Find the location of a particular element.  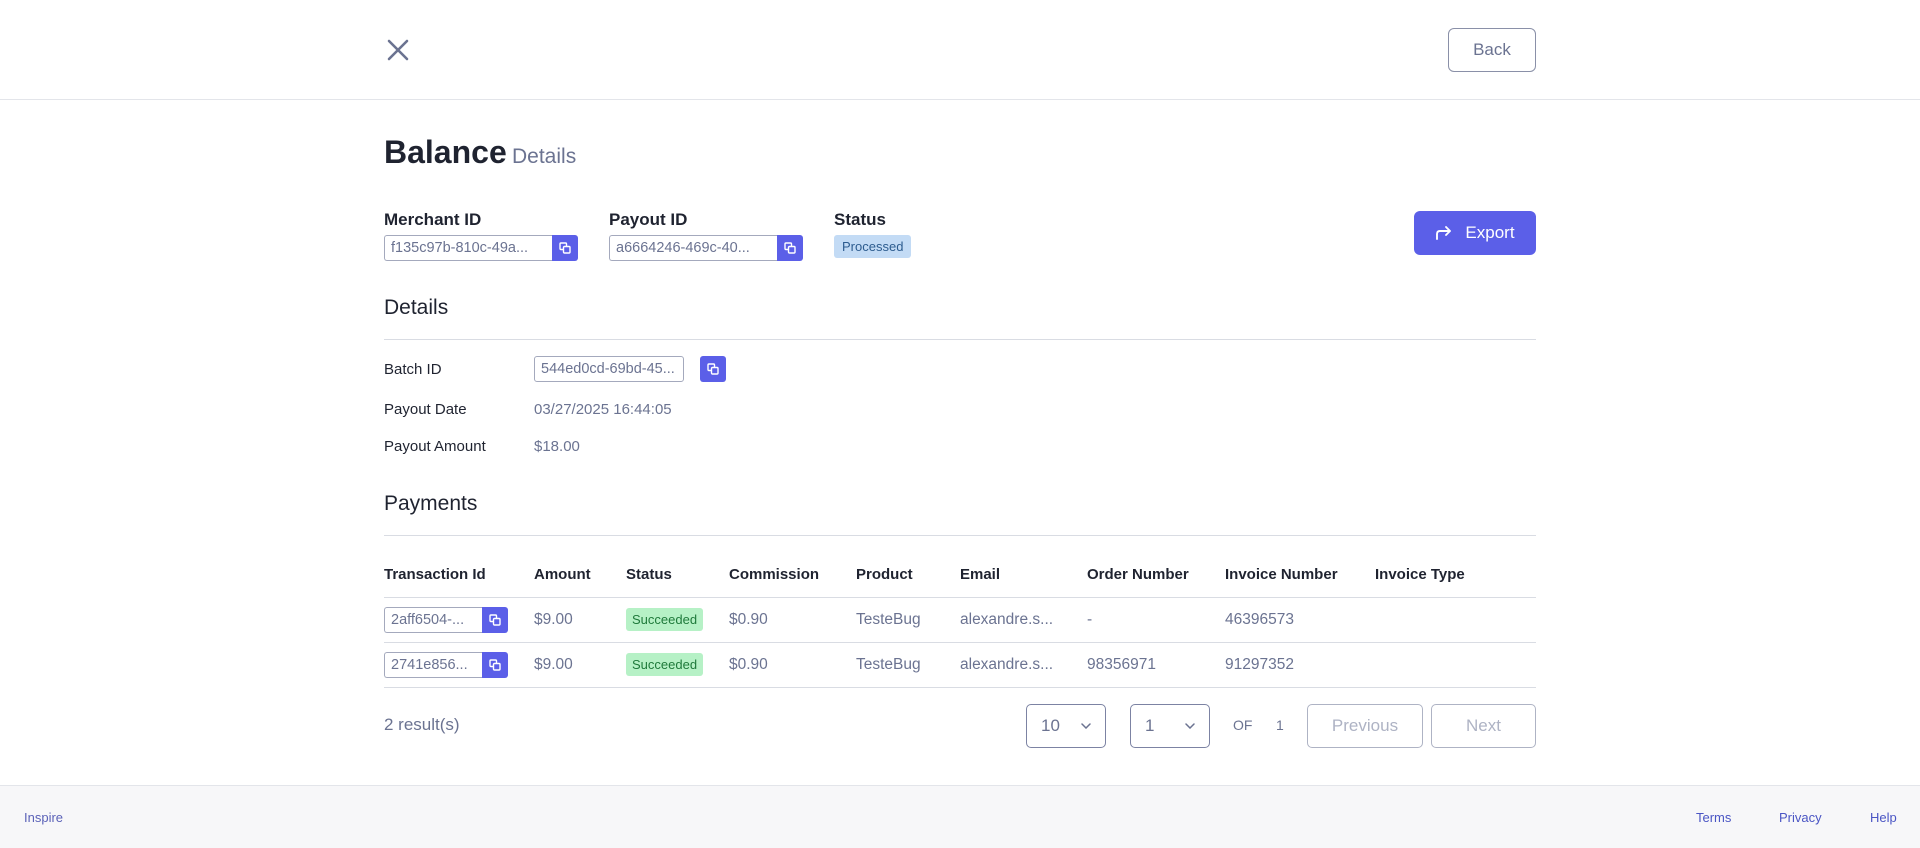

payout-amount-value: $18.00 is located at coordinates (557, 446).